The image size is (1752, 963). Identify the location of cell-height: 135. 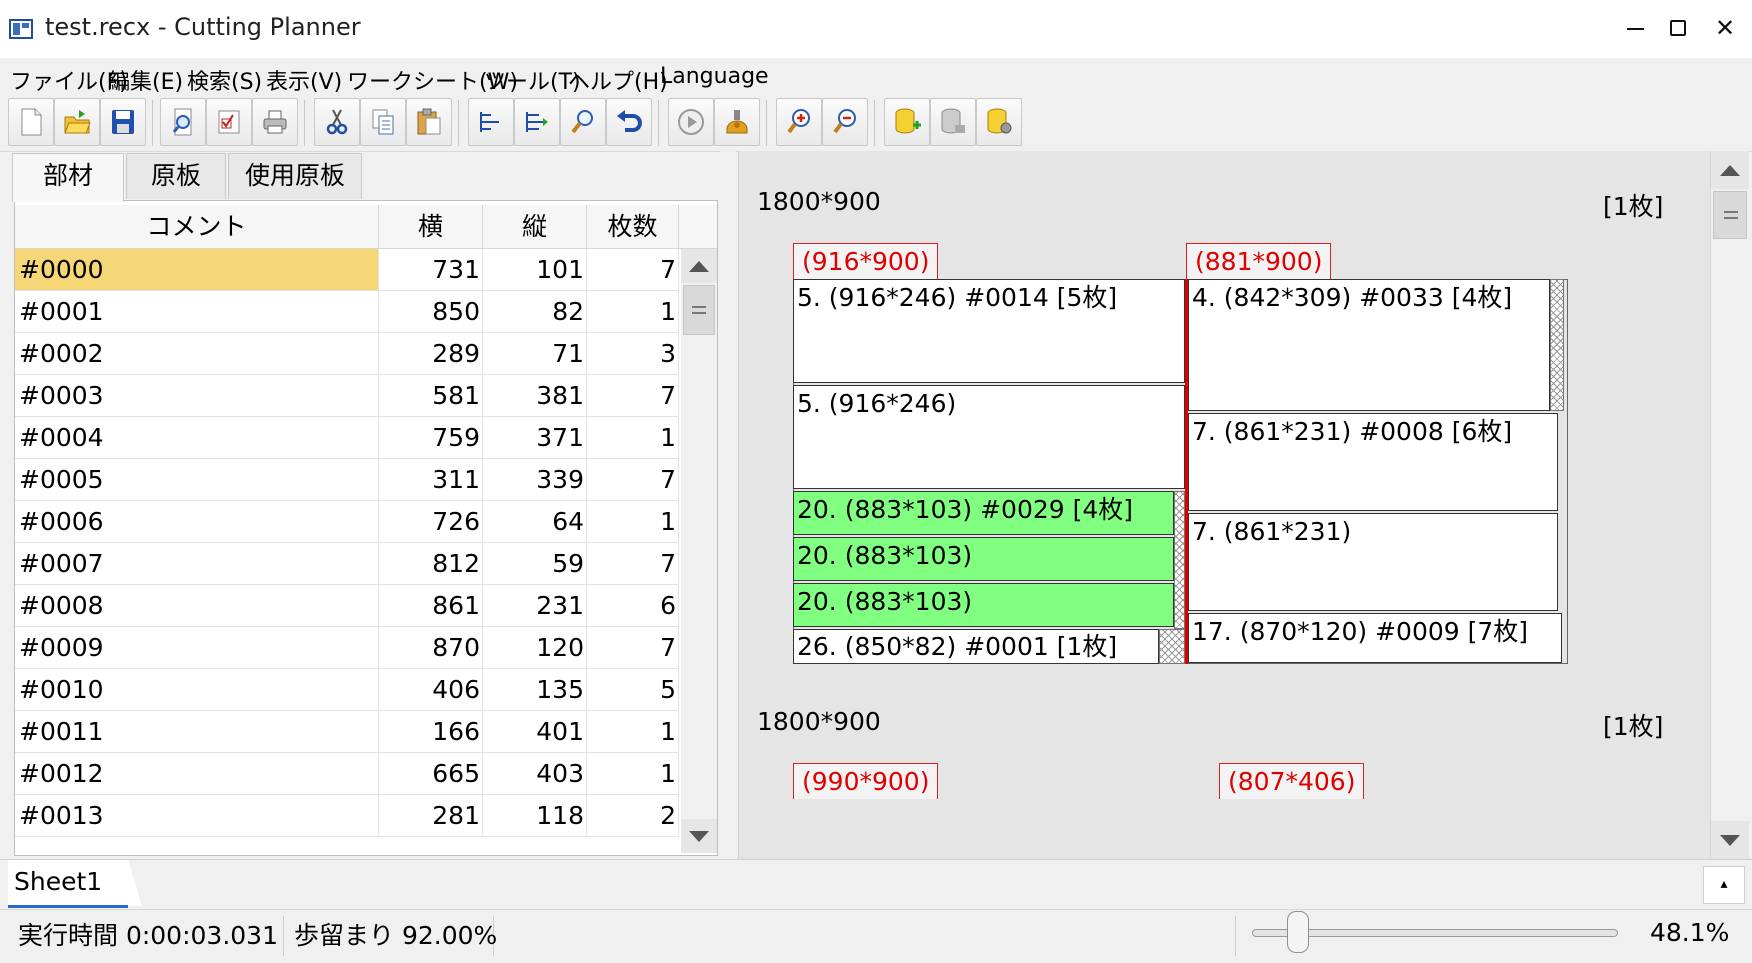
(535, 689).